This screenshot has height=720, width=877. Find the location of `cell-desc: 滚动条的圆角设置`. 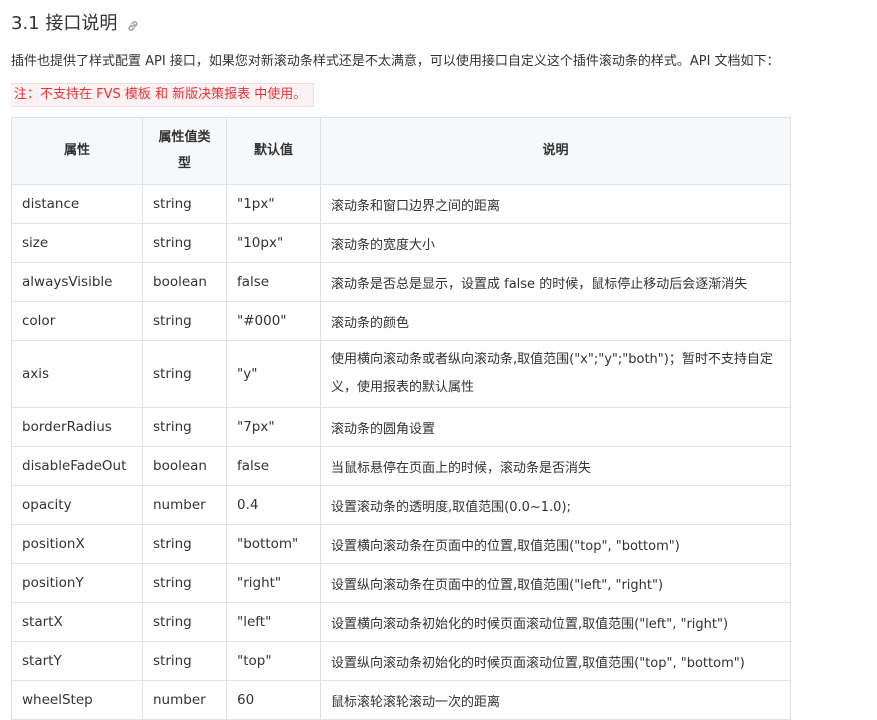

cell-desc: 滚动条的圆角设置 is located at coordinates (555, 427).